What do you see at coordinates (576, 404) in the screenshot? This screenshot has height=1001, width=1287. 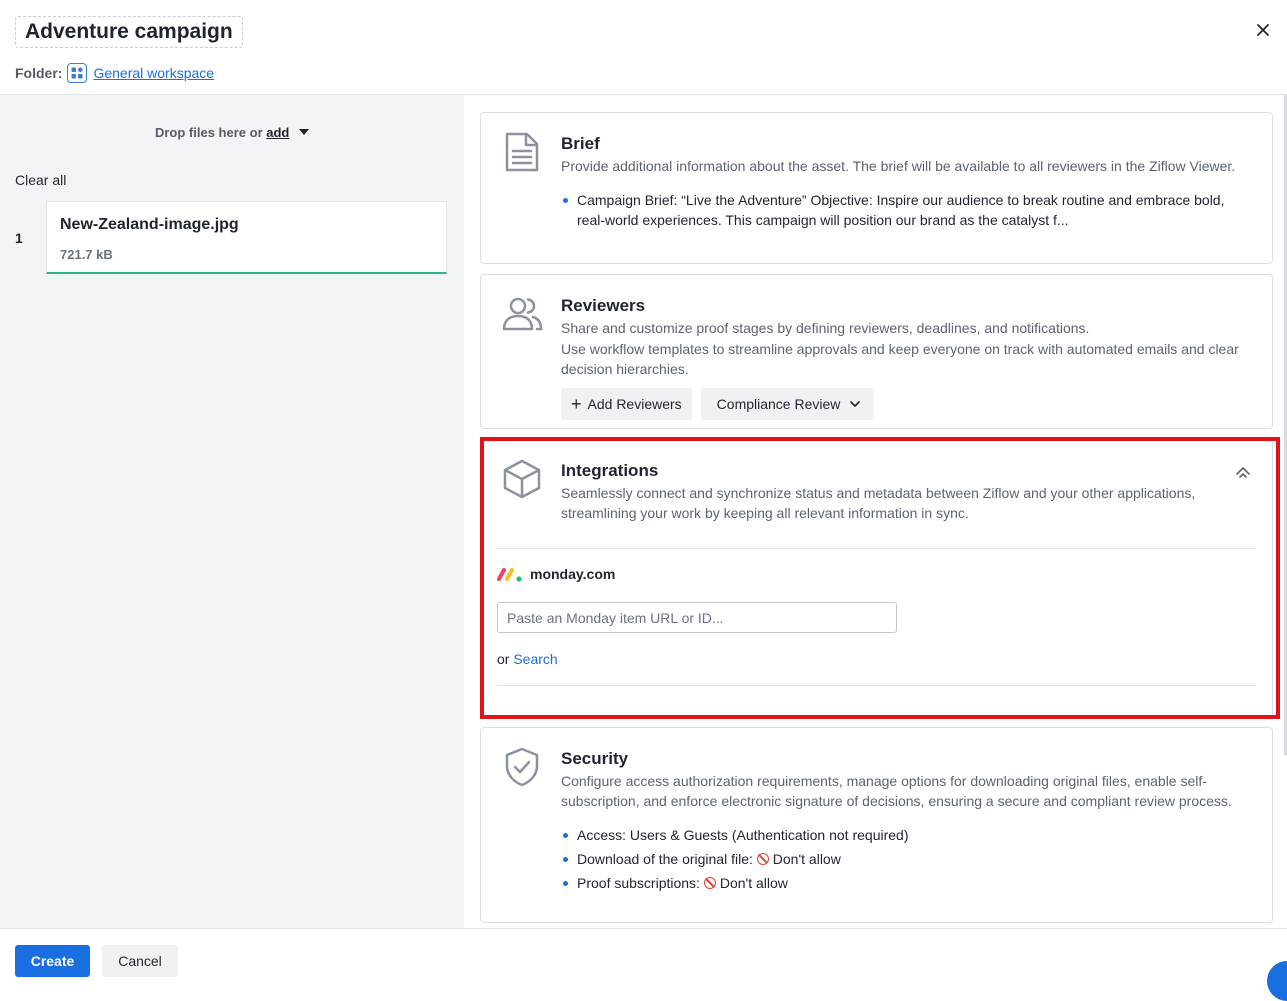 I see `plus-icon: +` at bounding box center [576, 404].